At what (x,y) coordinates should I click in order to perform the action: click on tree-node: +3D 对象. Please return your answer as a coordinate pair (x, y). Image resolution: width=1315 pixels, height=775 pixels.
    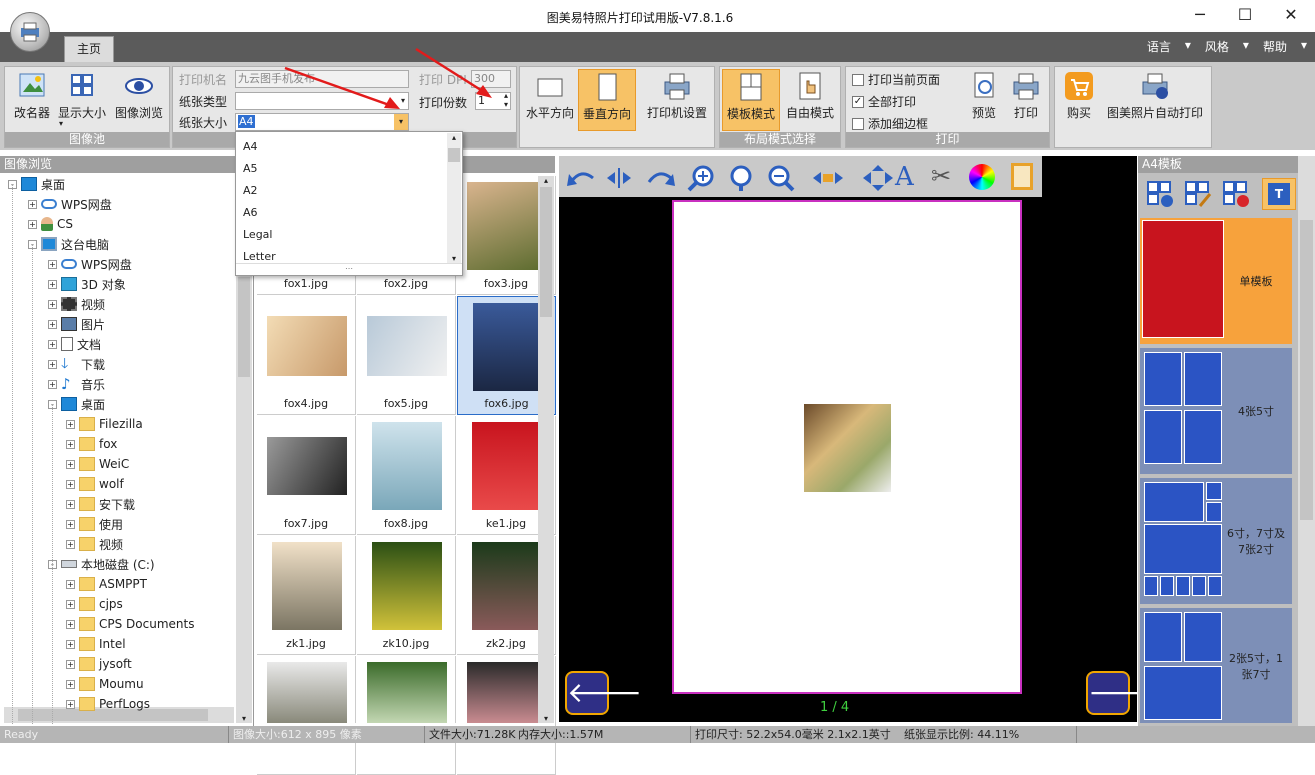
    Looking at the image, I should click on (87, 284).